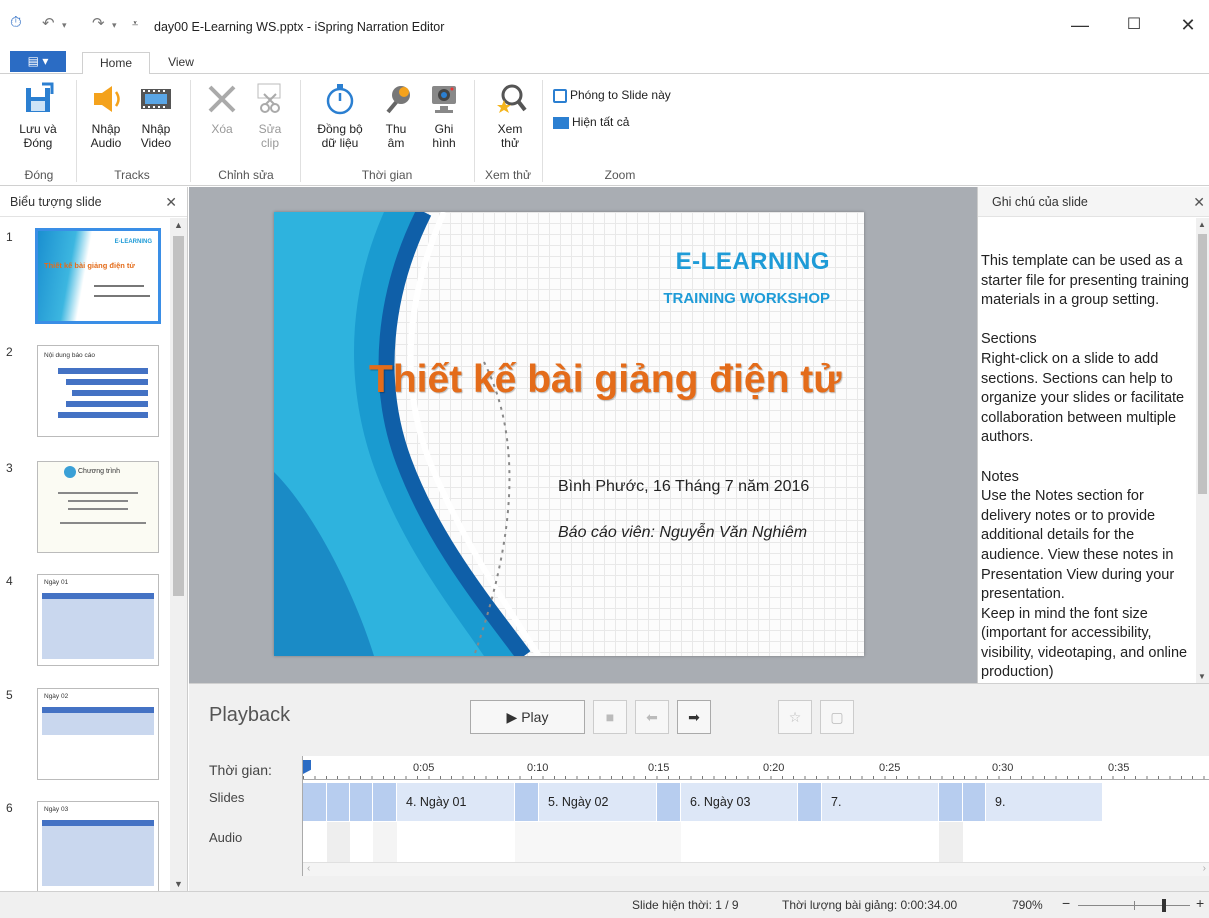 This screenshot has width=1209, height=918. Describe the element at coordinates (1188, 25) in the screenshot. I see `close-button: ✕` at that location.